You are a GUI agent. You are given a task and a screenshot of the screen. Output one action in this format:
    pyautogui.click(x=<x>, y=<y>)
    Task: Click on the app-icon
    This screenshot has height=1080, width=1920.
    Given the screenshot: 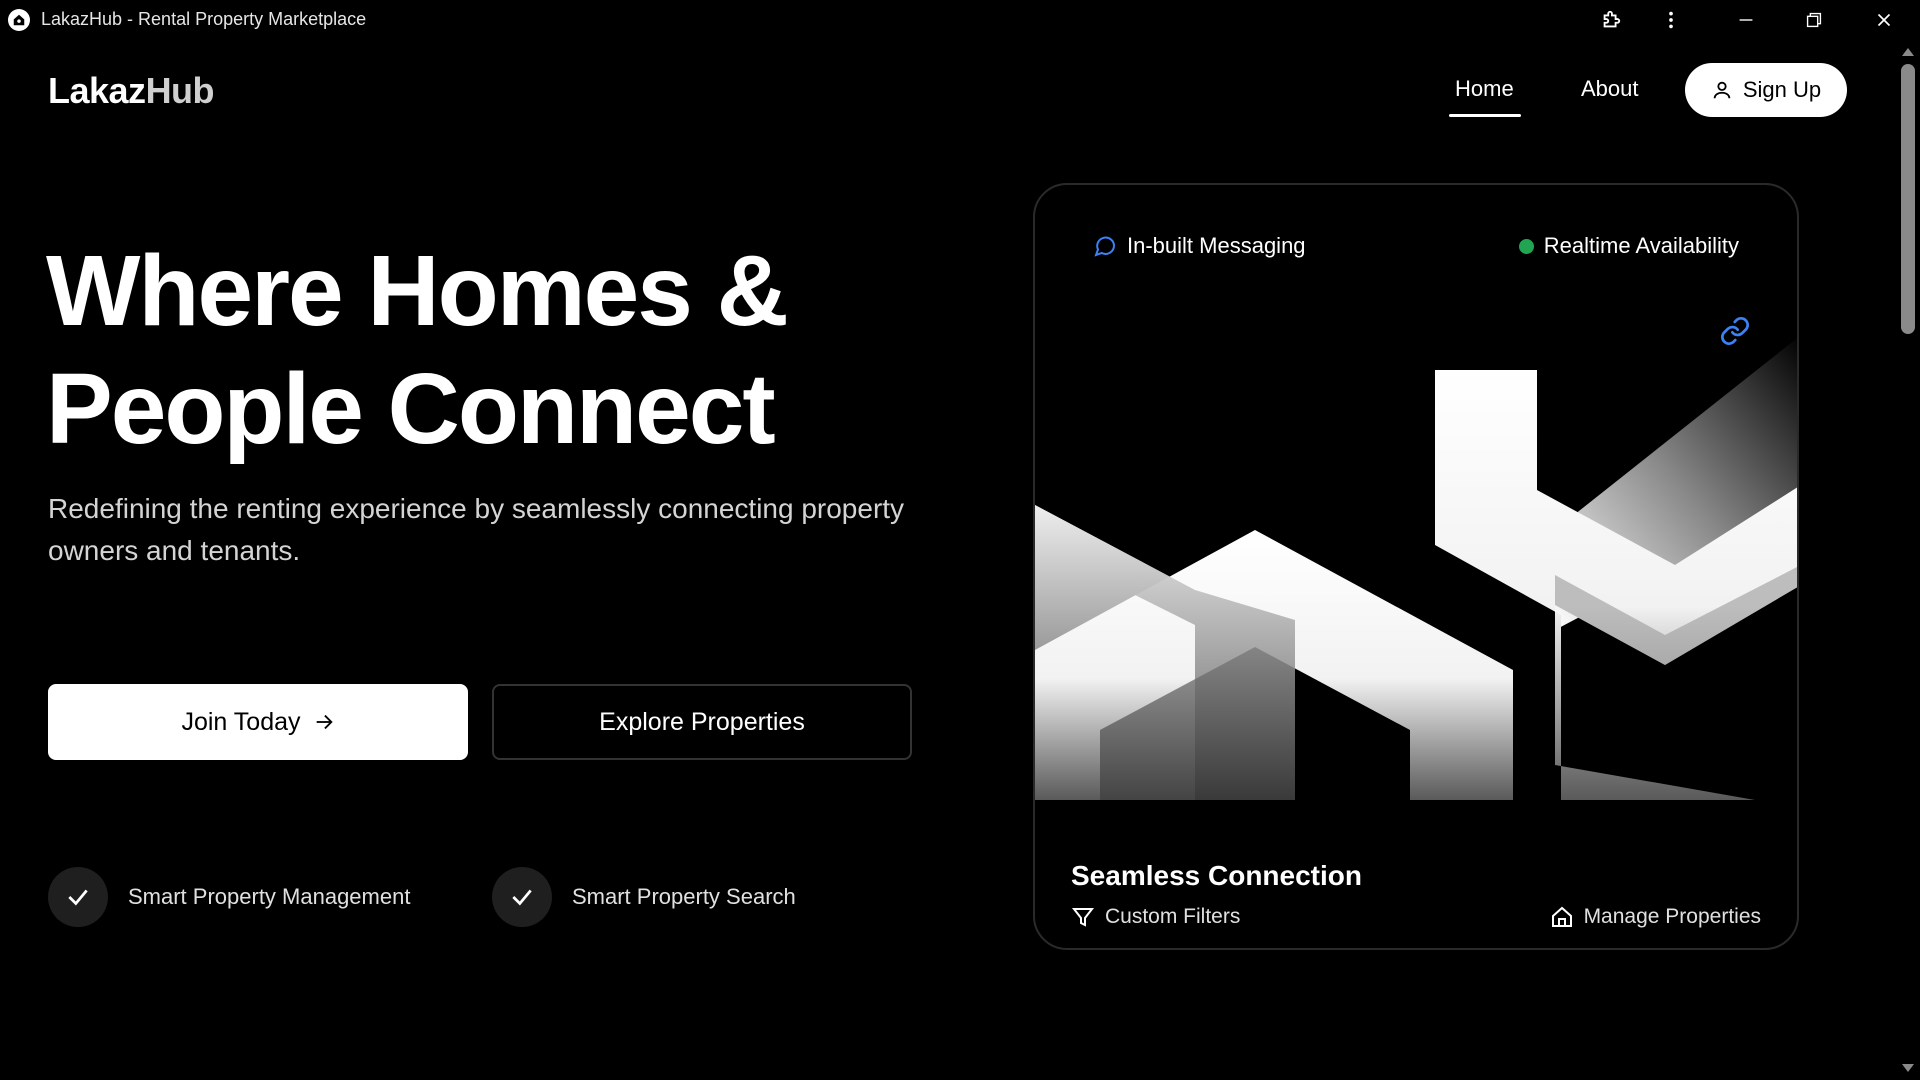 What is the action you would take?
    pyautogui.click(x=19, y=20)
    